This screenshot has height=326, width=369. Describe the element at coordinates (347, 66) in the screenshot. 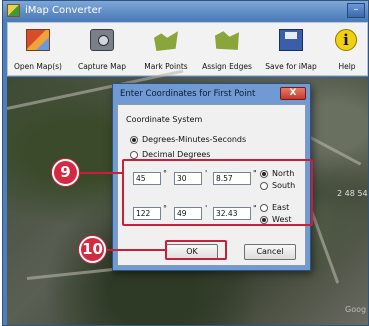

I see `help-label: Help` at that location.